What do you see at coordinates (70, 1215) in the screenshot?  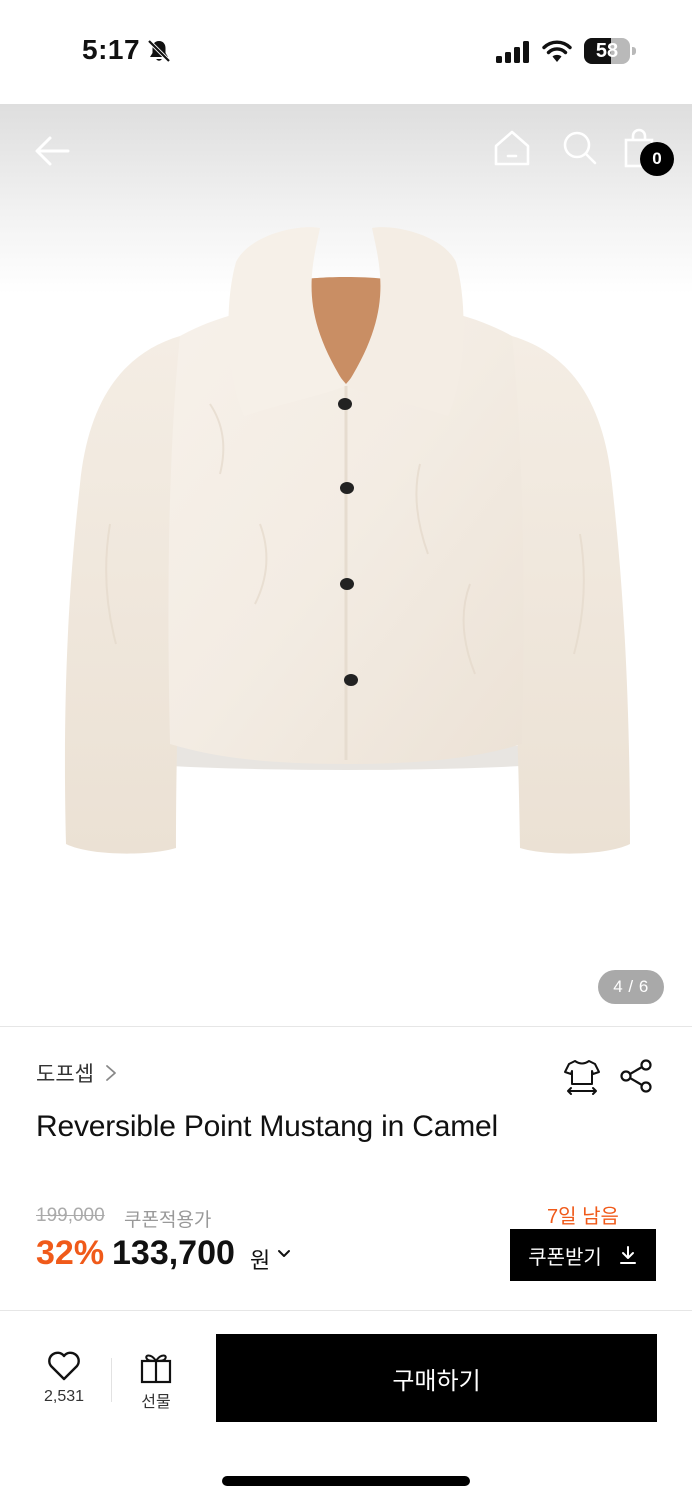 I see `original-price: 199,000` at bounding box center [70, 1215].